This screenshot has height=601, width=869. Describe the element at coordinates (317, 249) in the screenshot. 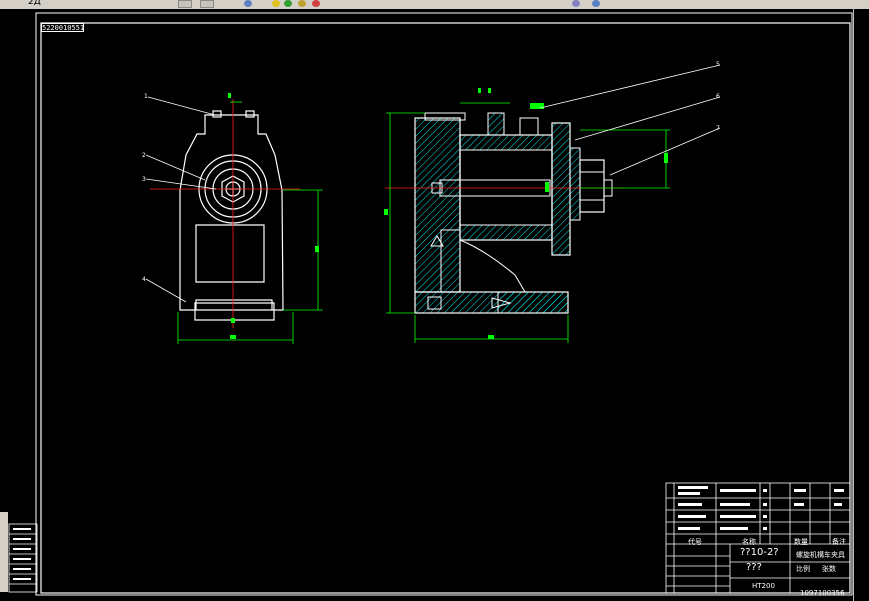

I see `dim-text-height` at that location.